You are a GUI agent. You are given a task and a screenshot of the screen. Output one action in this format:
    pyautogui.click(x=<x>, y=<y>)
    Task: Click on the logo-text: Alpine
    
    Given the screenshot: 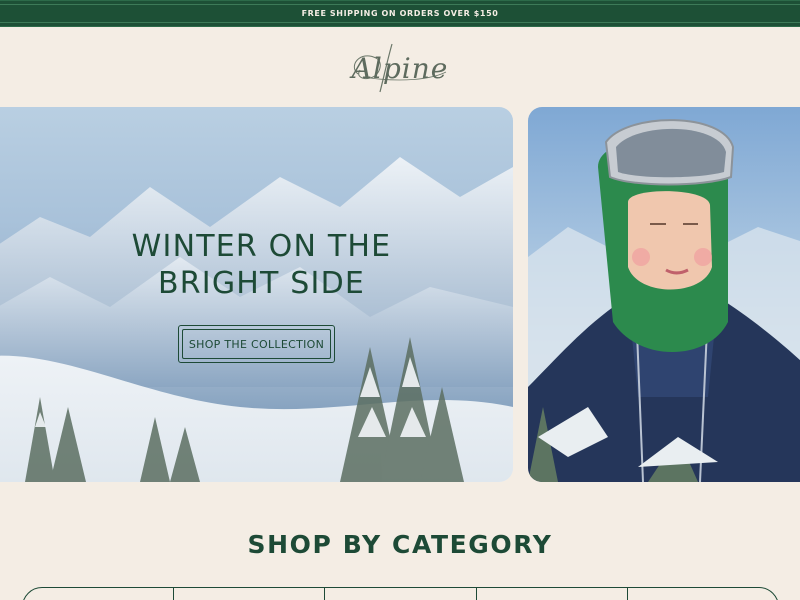 What is the action you would take?
    pyautogui.click(x=400, y=68)
    